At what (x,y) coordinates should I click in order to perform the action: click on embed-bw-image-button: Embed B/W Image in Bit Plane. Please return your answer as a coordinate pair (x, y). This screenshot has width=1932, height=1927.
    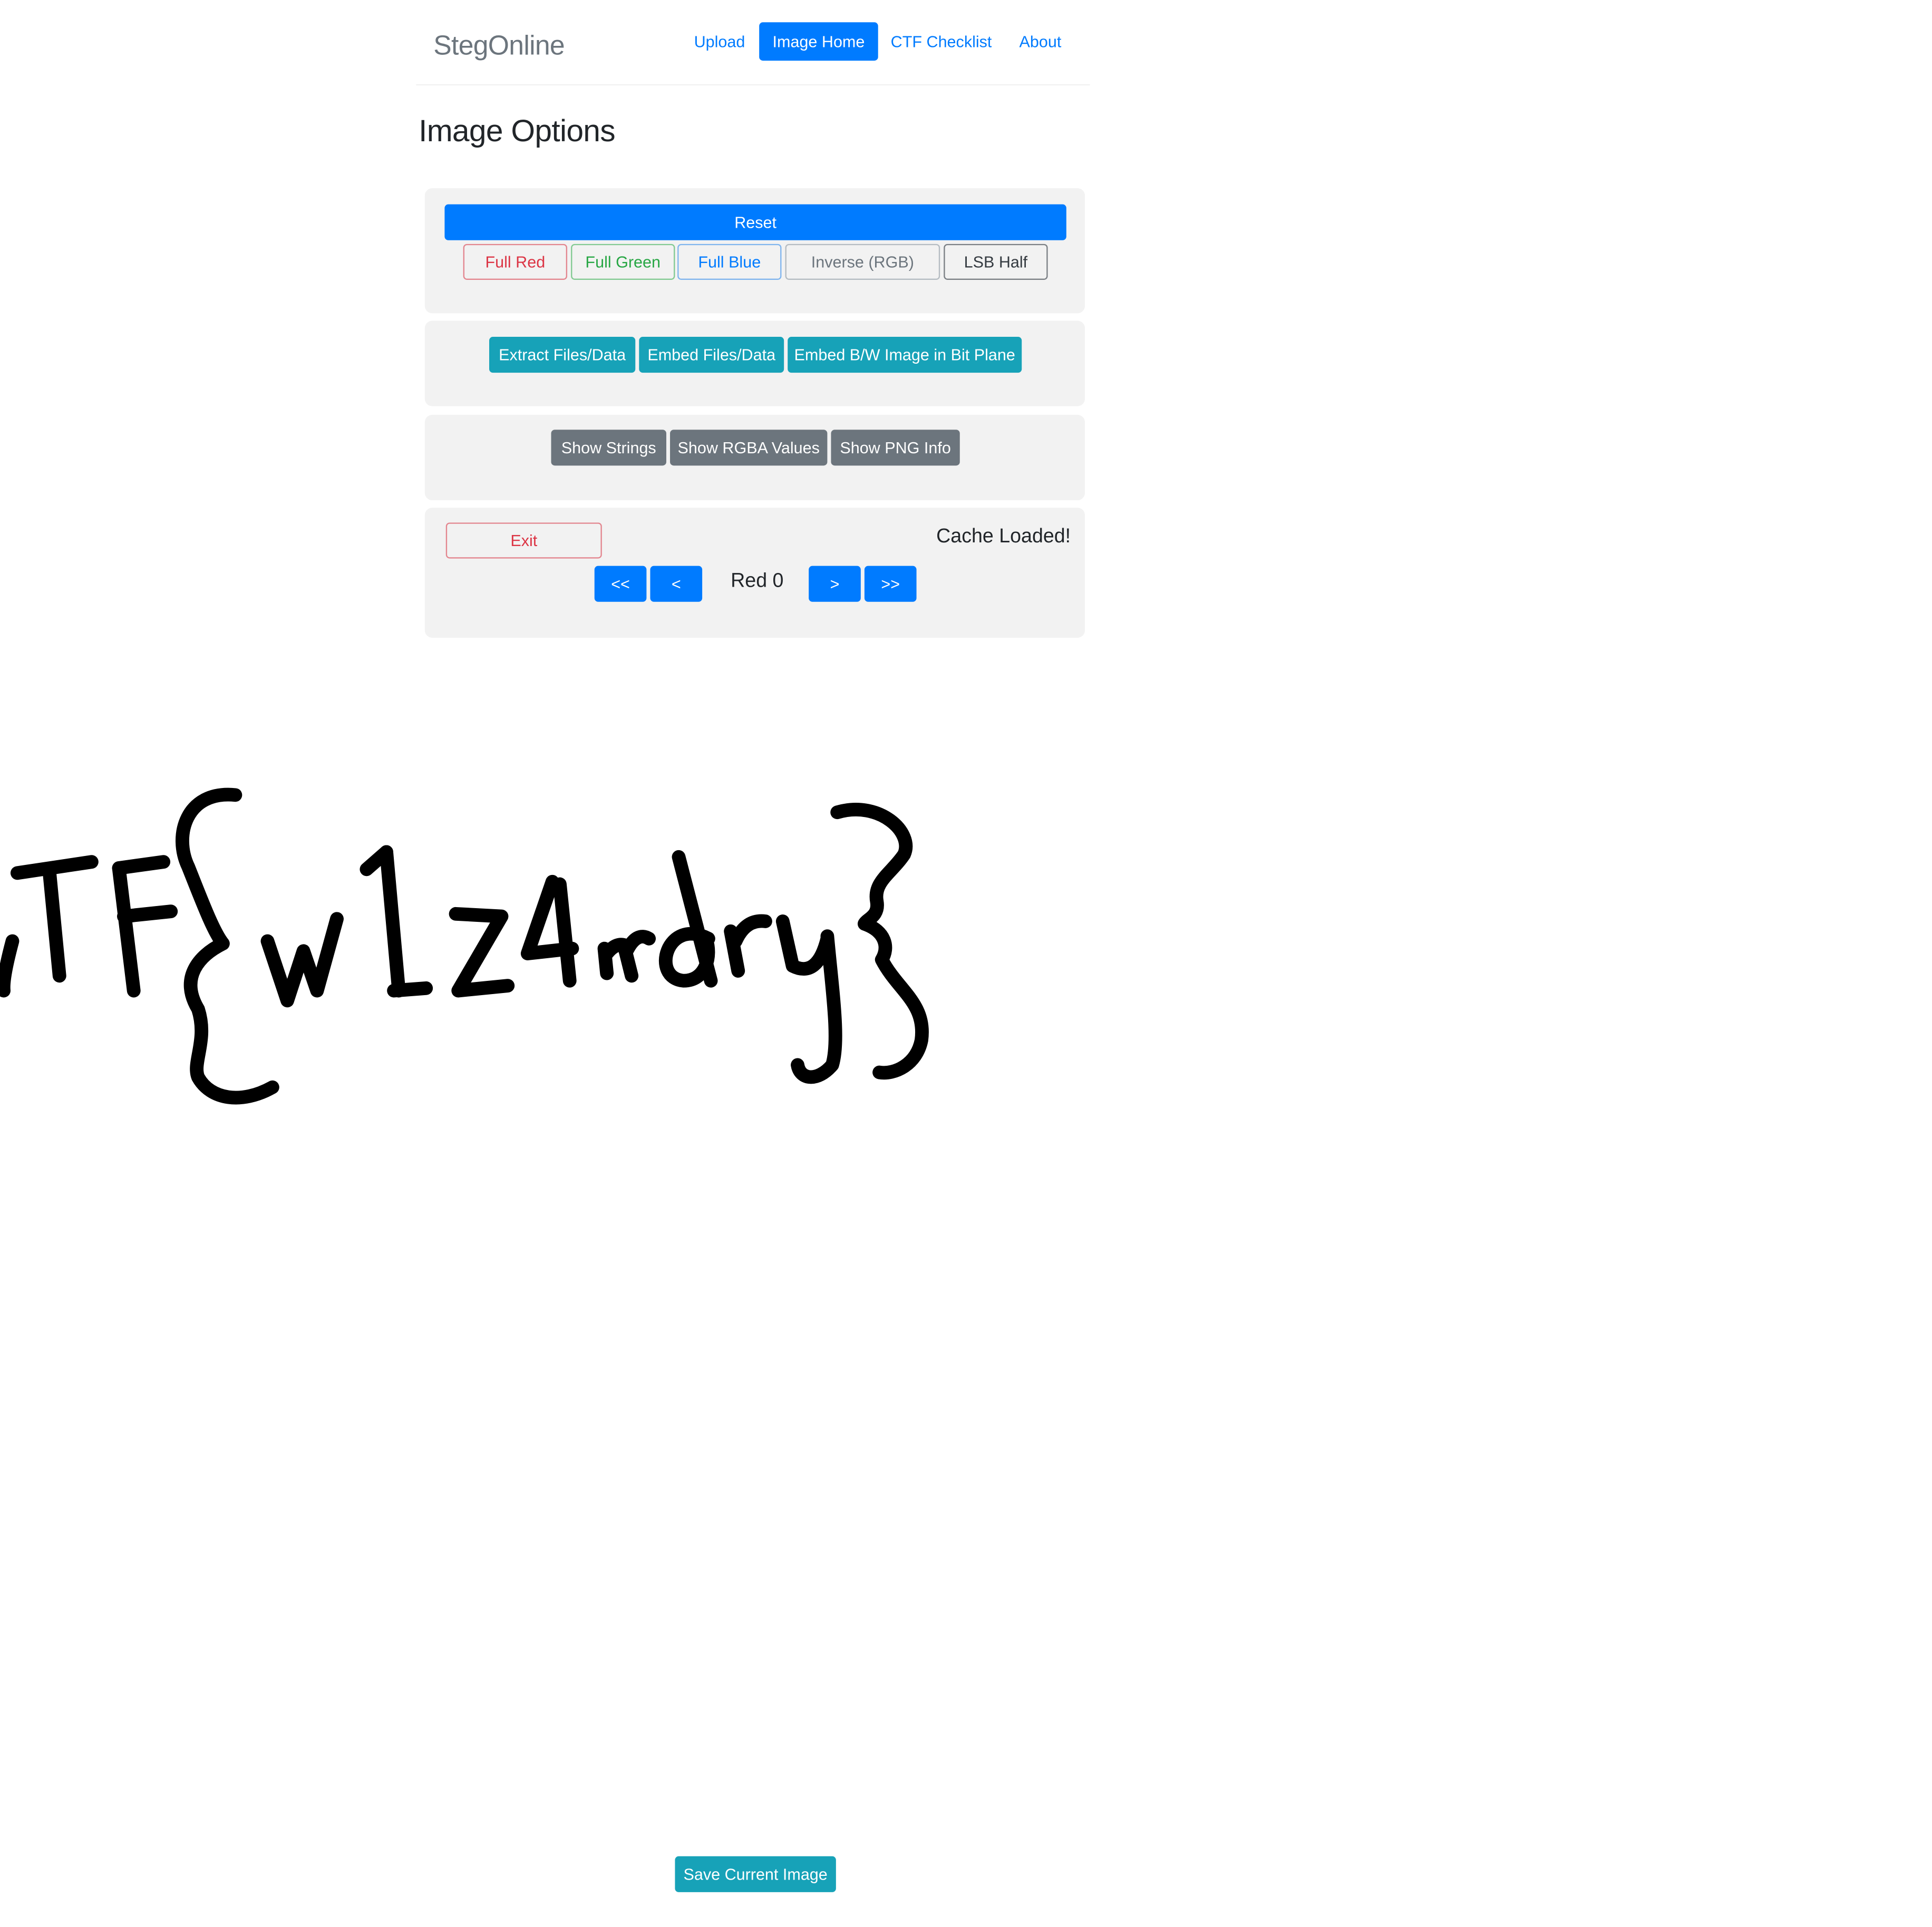
    Looking at the image, I should click on (905, 355).